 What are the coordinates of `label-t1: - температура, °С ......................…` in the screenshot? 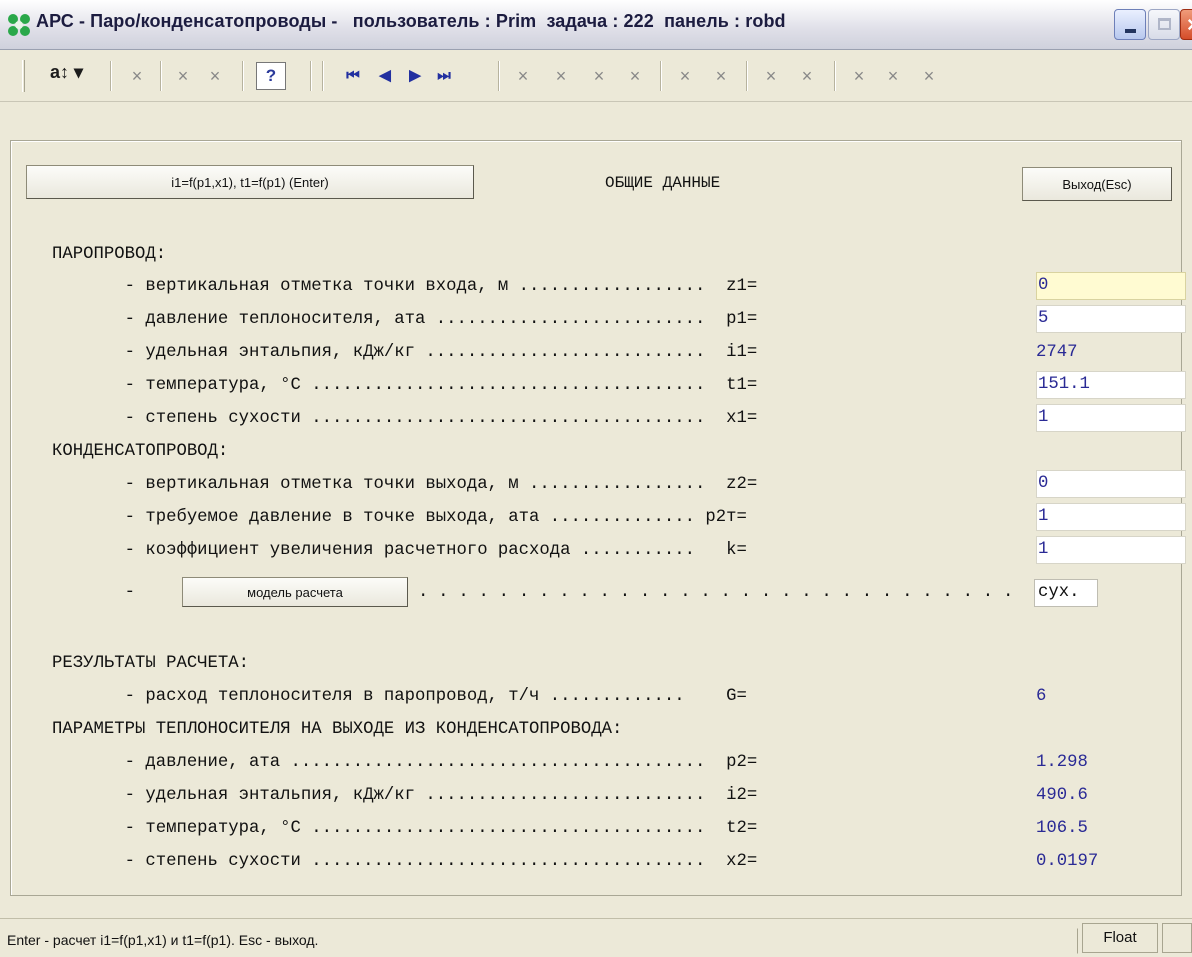 It's located at (405, 385).